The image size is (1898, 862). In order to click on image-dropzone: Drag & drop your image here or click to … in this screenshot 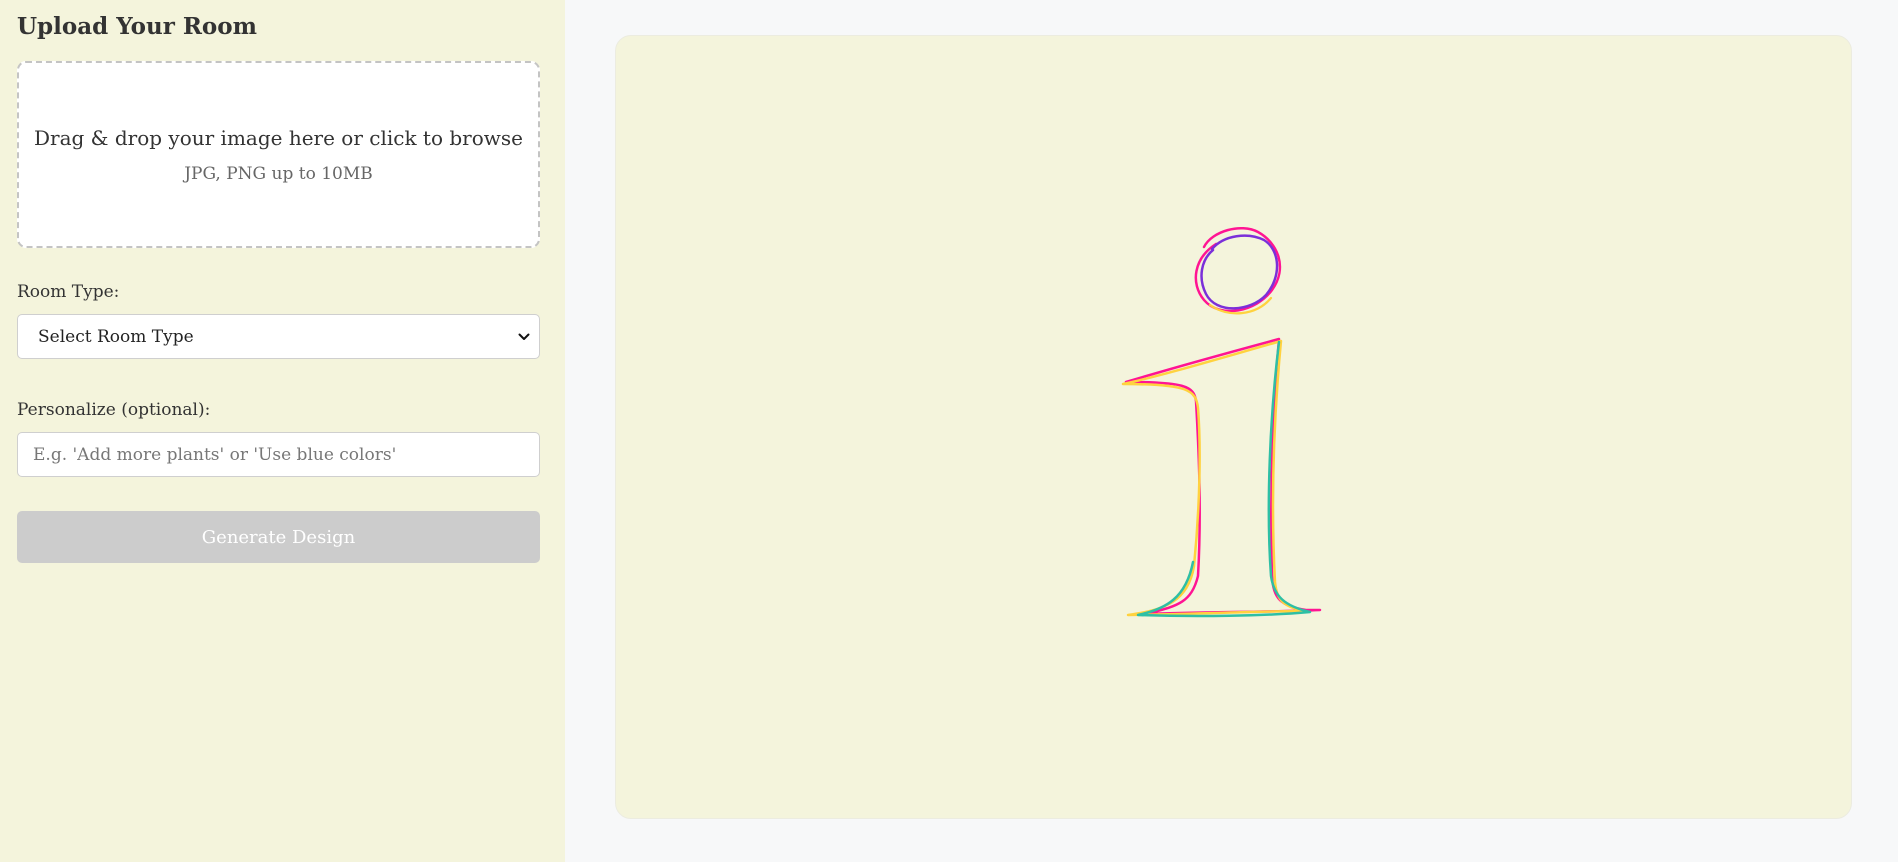, I will do `click(278, 154)`.